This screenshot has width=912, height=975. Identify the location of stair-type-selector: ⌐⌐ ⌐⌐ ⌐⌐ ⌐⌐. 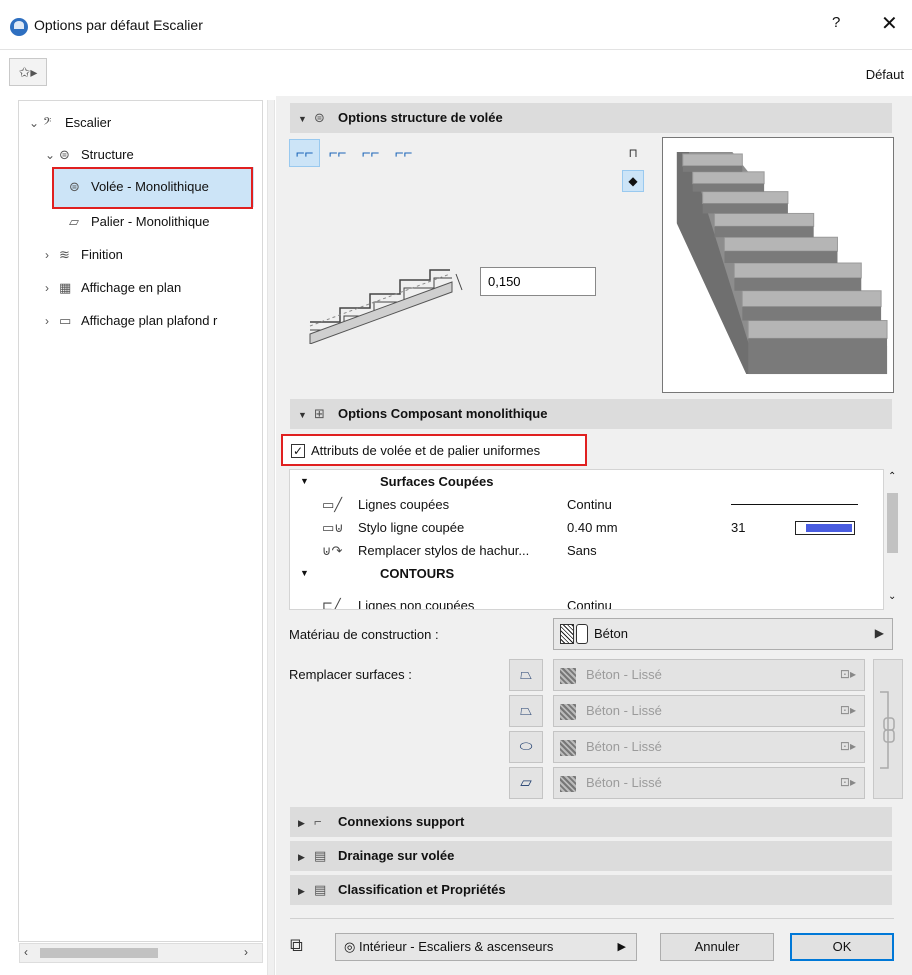
(355, 153).